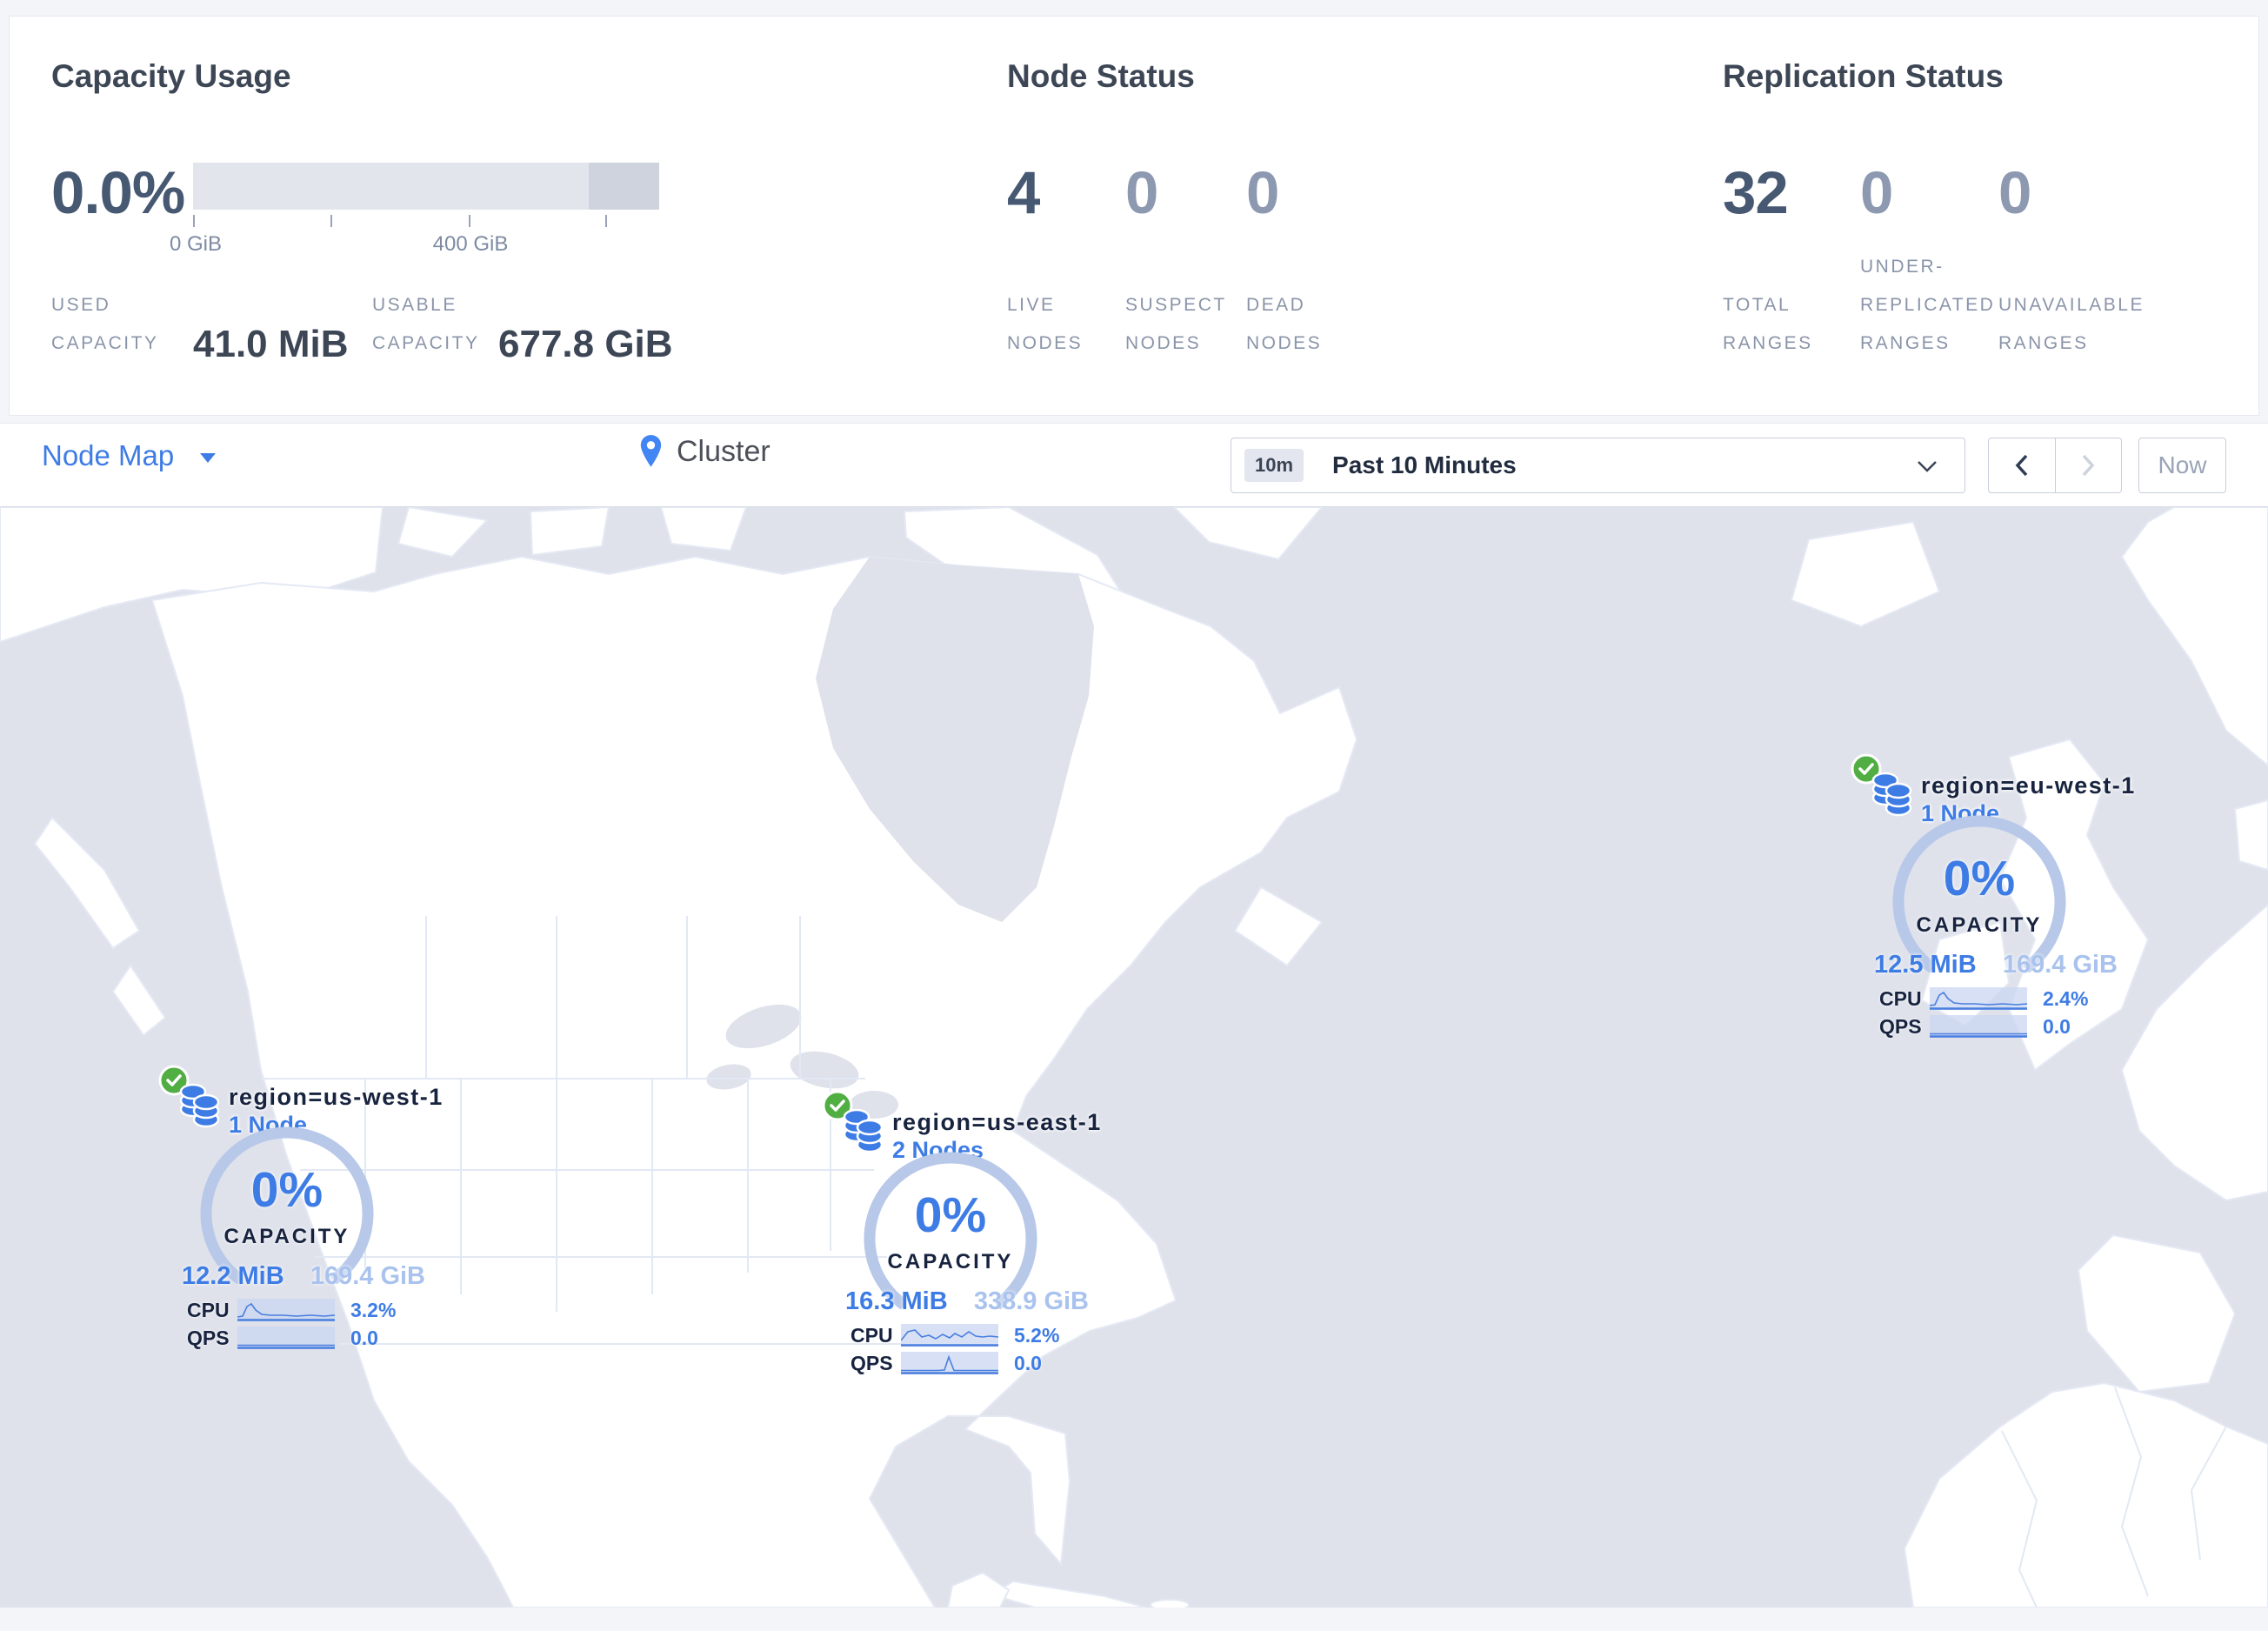 The width and height of the screenshot is (2268, 1631). I want to click on usable-capacity-value: 677.8 GiB, so click(585, 344).